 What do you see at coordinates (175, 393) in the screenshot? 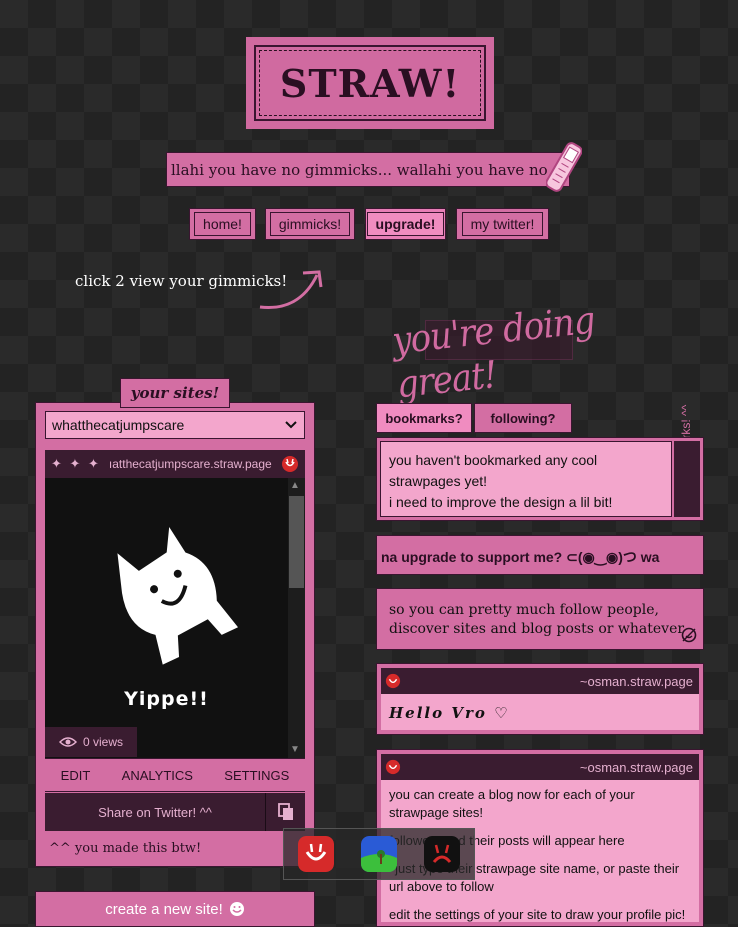
I see `sites-tab: your sites!` at bounding box center [175, 393].